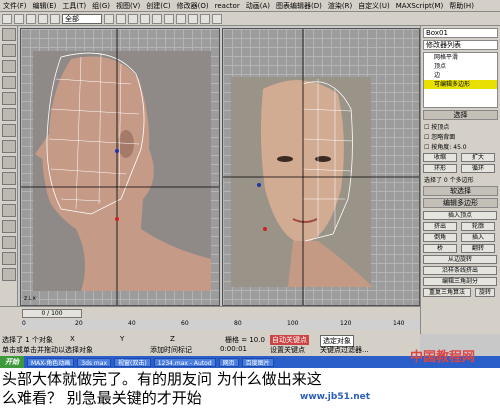  I want to click on redo-icon, so click(19, 18).